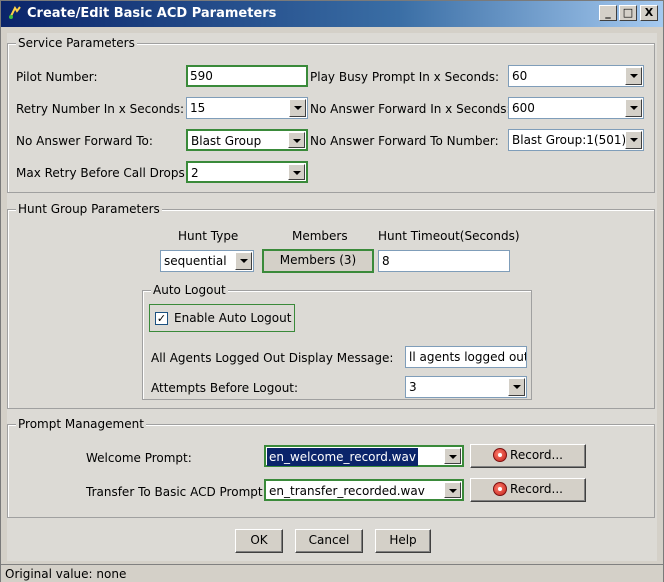 This screenshot has width=664, height=582. I want to click on cancel-button: Cancel, so click(329, 541).